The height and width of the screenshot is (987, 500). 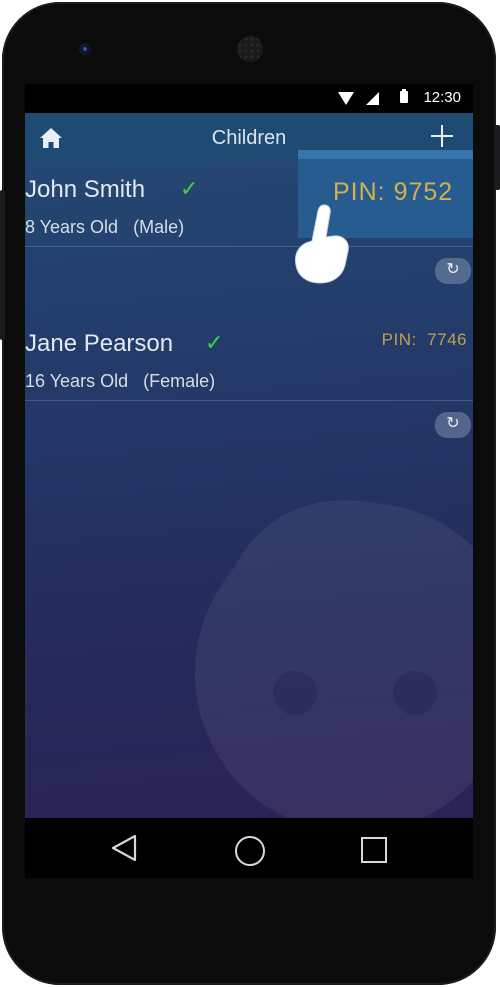 What do you see at coordinates (442, 136) in the screenshot?
I see `plus-icon` at bounding box center [442, 136].